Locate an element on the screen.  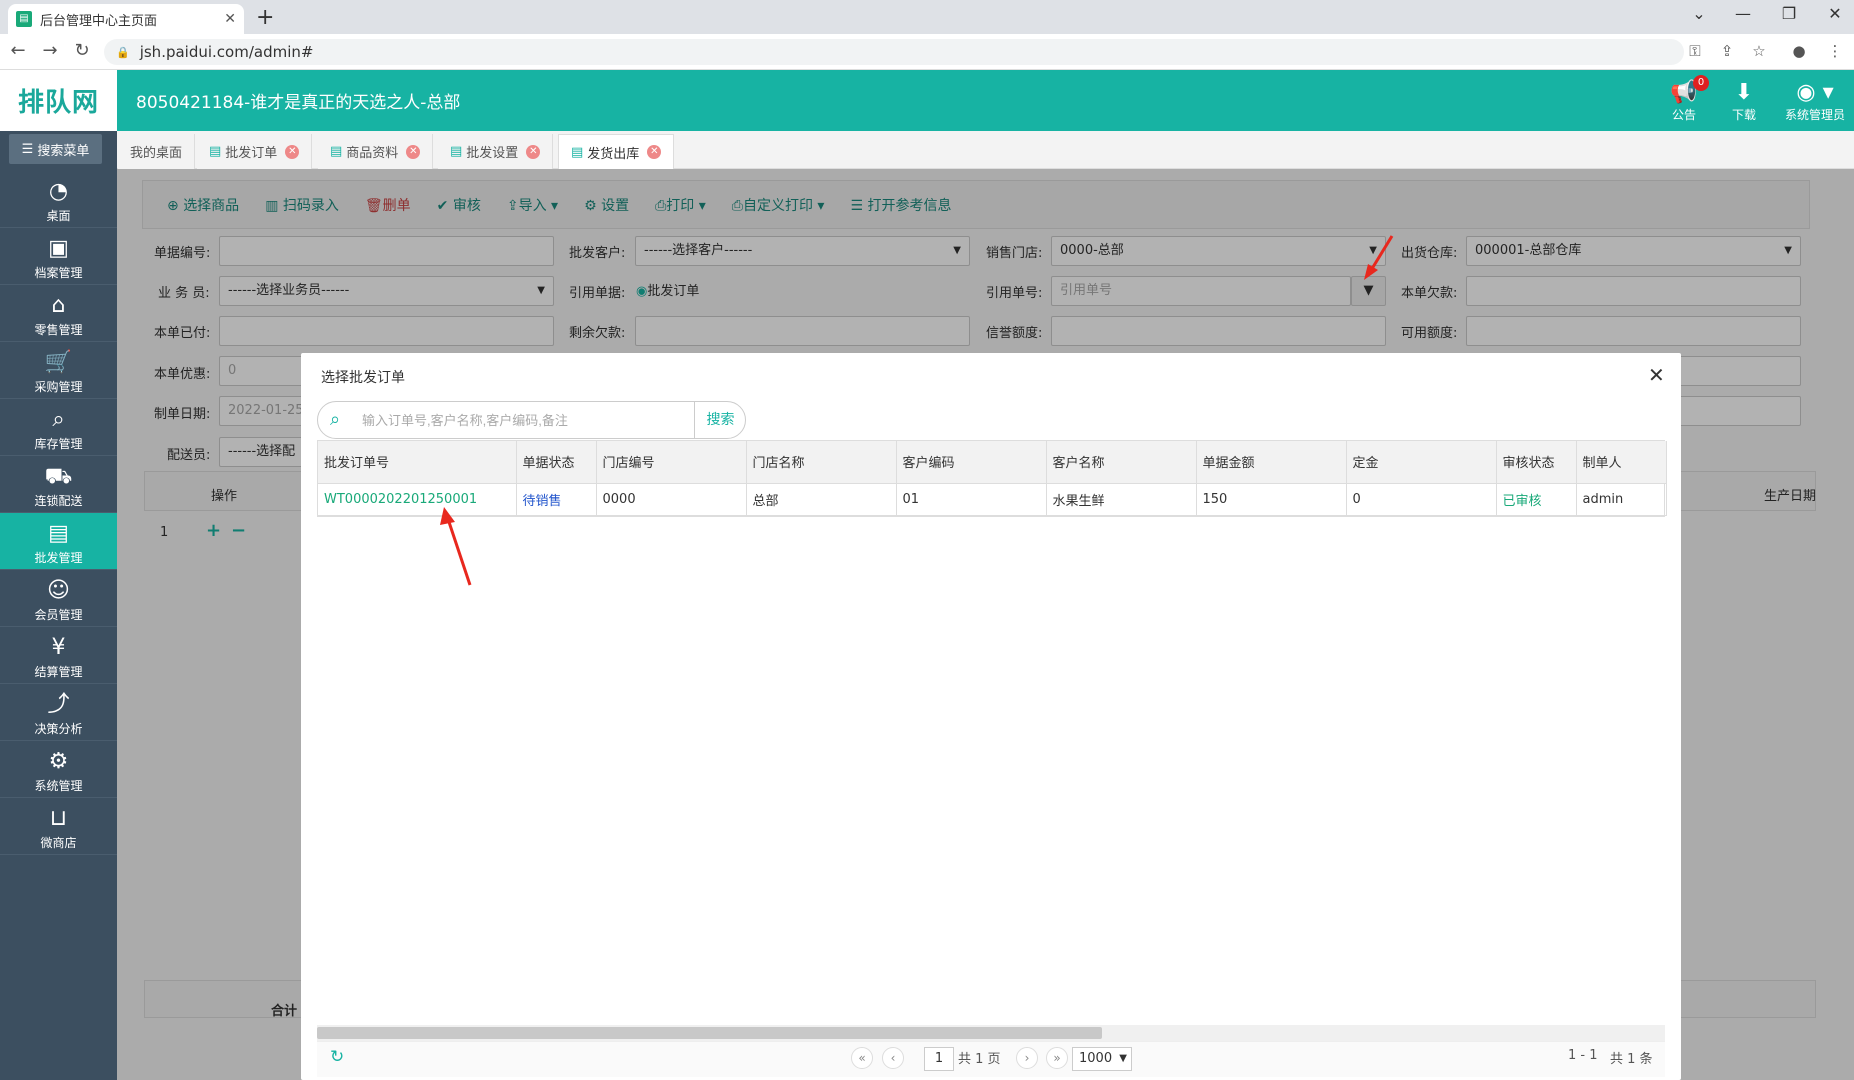
tab-shipment-out: ▤ 发货出库 ✕ is located at coordinates (616, 151).